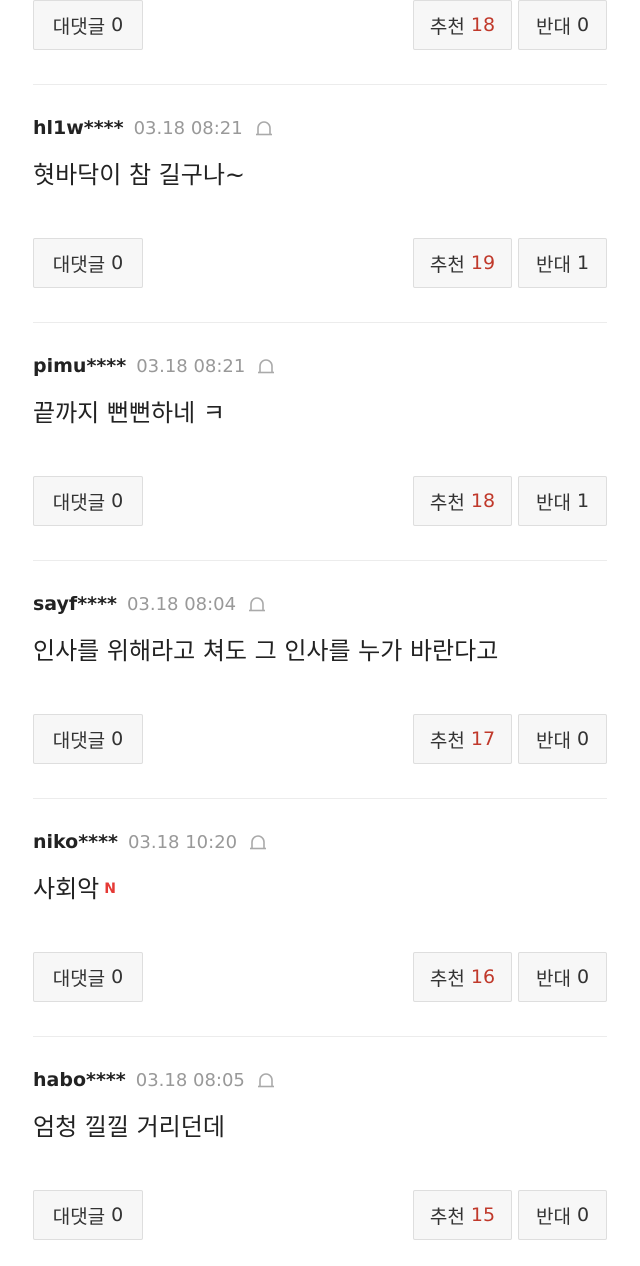 This screenshot has width=640, height=1266. What do you see at coordinates (483, 263) in the screenshot?
I see `like-count: 19` at bounding box center [483, 263].